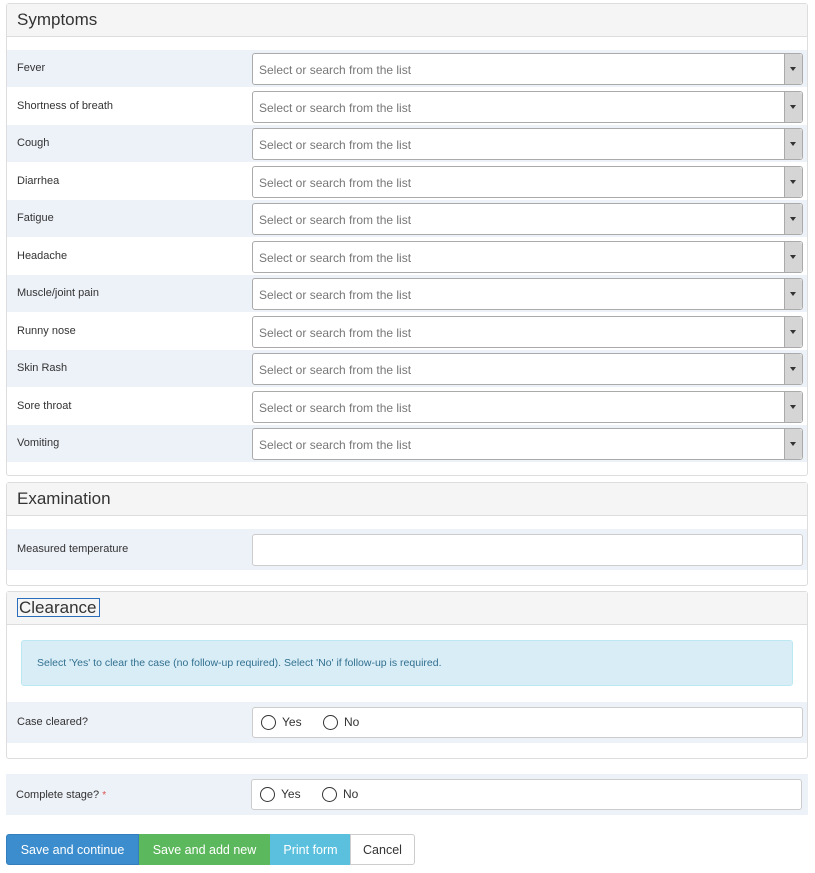 Image resolution: width=815 pixels, height=873 pixels. I want to click on symptom-row: Runny nose Select or search from the list, so click(407, 331).